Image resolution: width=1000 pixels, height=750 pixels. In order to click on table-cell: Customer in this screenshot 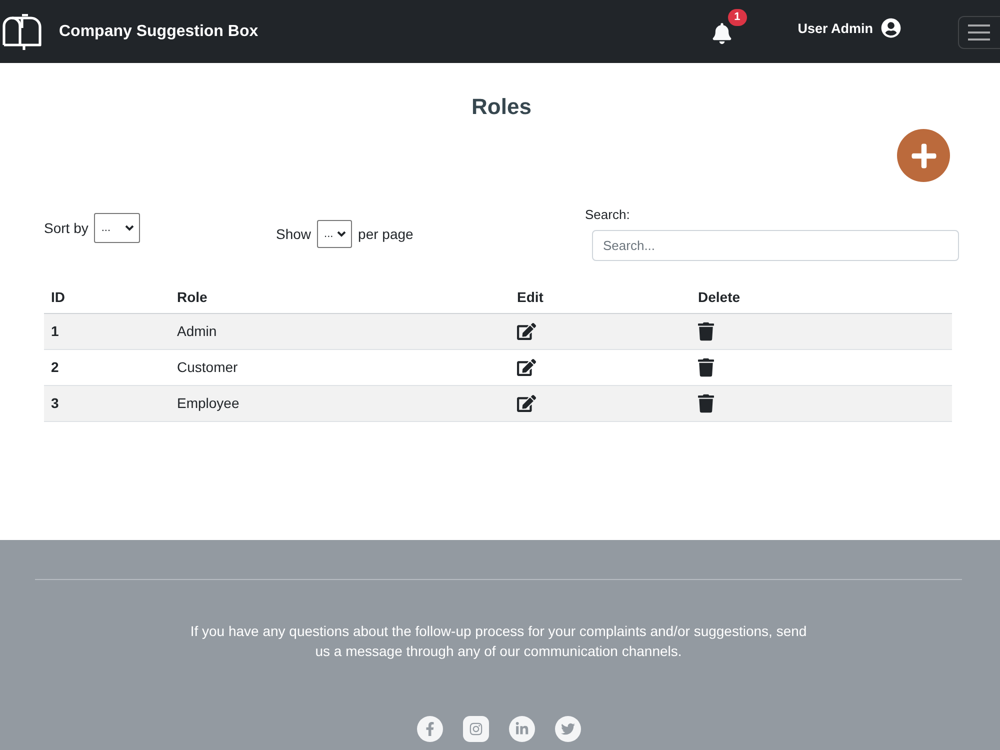, I will do `click(340, 367)`.